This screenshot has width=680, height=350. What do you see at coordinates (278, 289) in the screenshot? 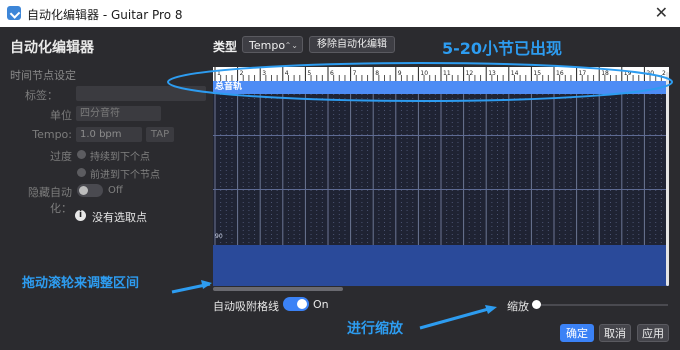
I see `horizontal-scrollbar` at bounding box center [278, 289].